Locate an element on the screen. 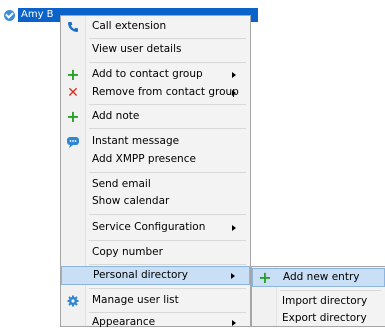  menu-item-view-user-details: View user details is located at coordinates (155, 50).